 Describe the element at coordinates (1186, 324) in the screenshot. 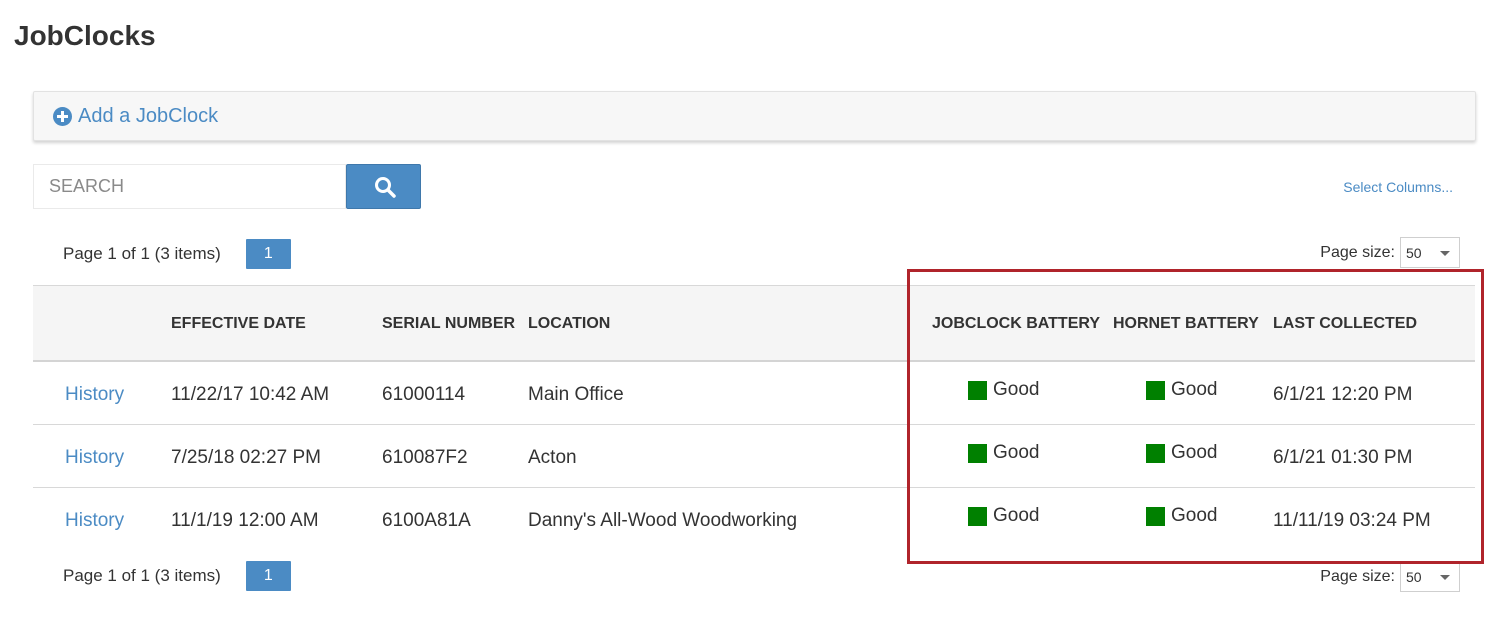

I see `column-header-hornet-battery: HORNET BATTERY` at that location.